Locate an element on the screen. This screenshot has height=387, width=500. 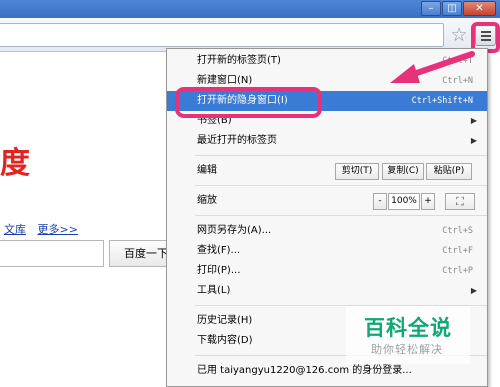
link-more: 更多>> is located at coordinates (58, 229).